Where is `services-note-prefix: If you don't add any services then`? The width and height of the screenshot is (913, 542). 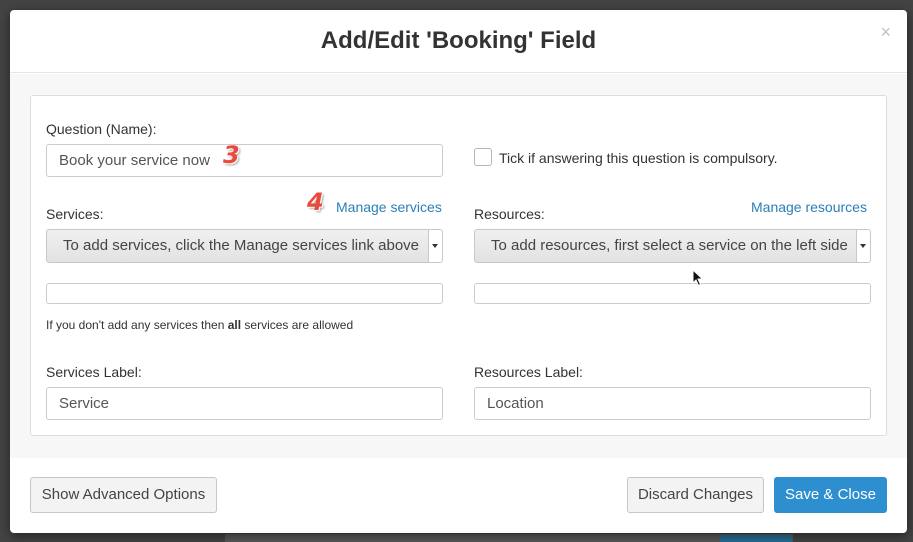 services-note-prefix: If you don't add any services then is located at coordinates (137, 325).